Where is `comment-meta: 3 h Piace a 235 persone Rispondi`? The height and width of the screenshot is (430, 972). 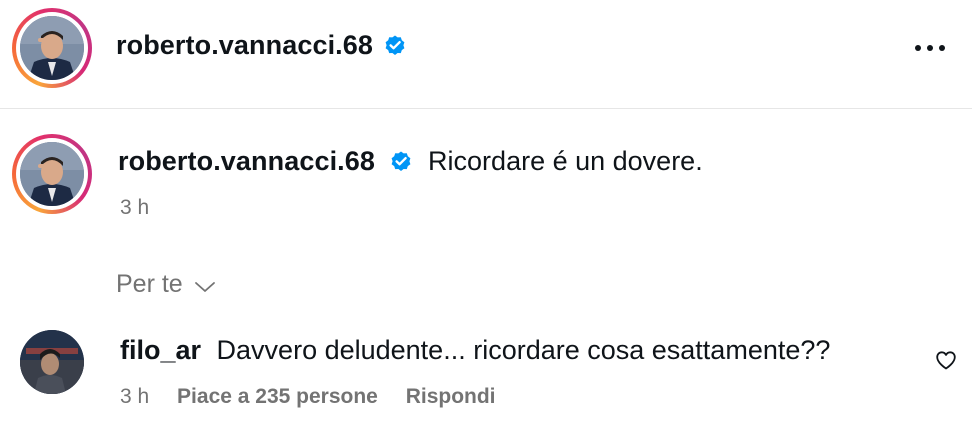
comment-meta: 3 h Piace a 235 persone Rispondi is located at coordinates (308, 397).